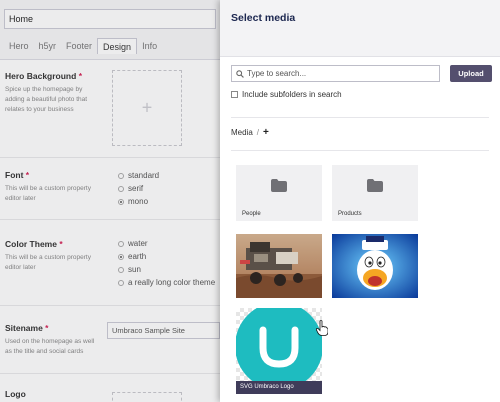 Image resolution: width=500 pixels, height=402 pixels. Describe the element at coordinates (471, 73) in the screenshot. I see `upload-button: Upload` at that location.